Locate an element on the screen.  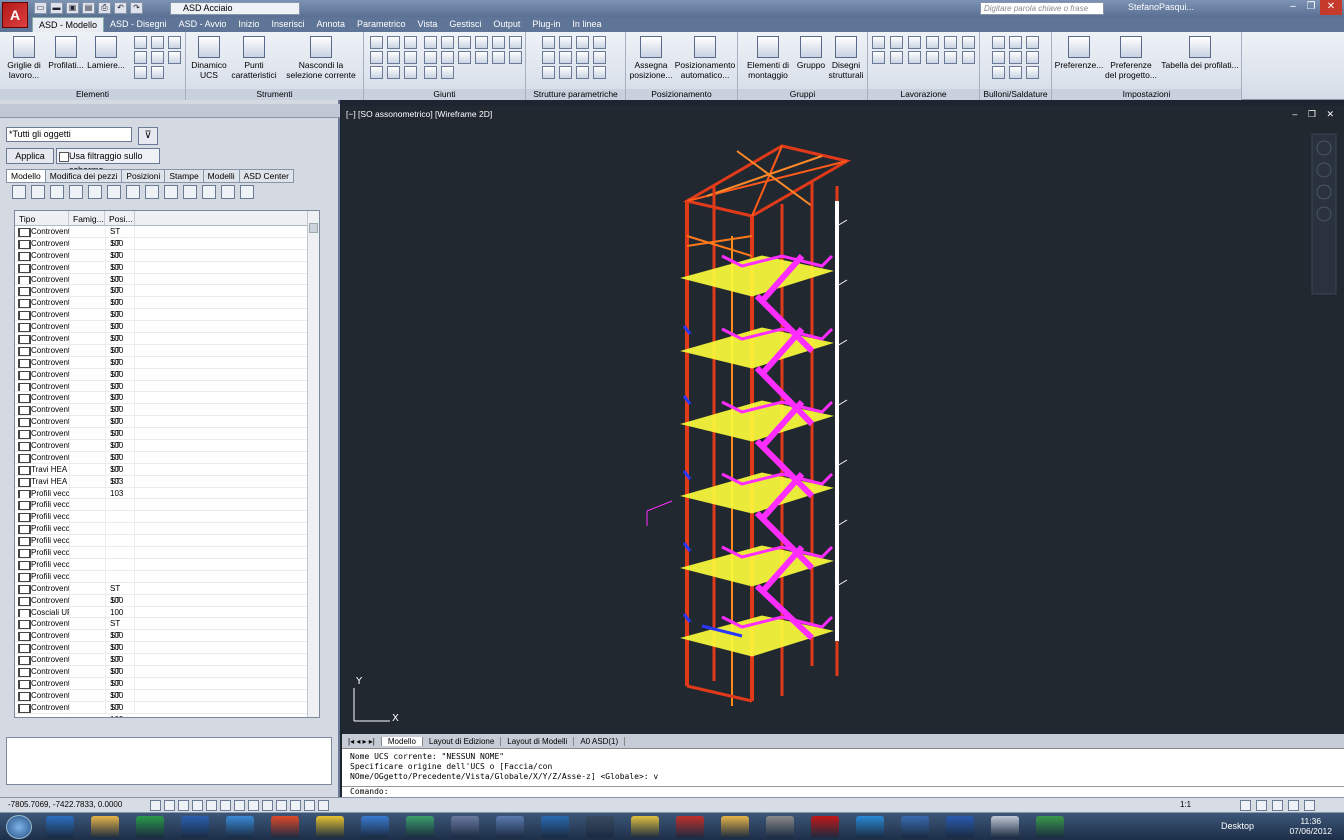
panel-title: Posizionamento is located at coordinates (681, 94).